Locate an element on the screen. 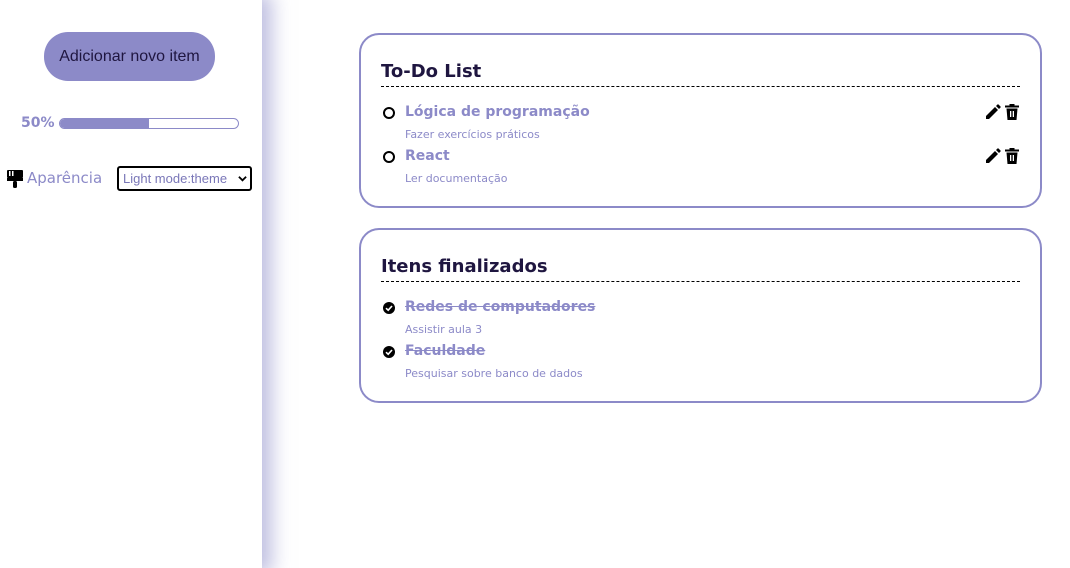 The image size is (1070, 568). todo-item-title: Lógica de programação is located at coordinates (497, 112).